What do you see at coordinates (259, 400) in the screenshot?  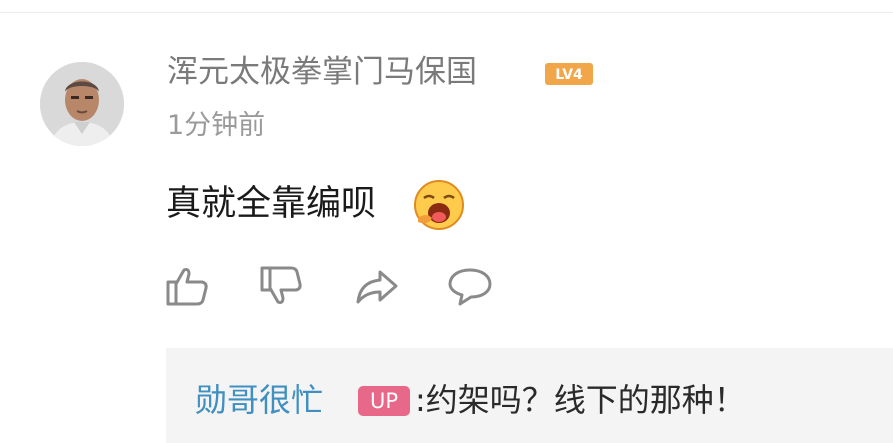 I see `reply-author: 勋哥很忙` at bounding box center [259, 400].